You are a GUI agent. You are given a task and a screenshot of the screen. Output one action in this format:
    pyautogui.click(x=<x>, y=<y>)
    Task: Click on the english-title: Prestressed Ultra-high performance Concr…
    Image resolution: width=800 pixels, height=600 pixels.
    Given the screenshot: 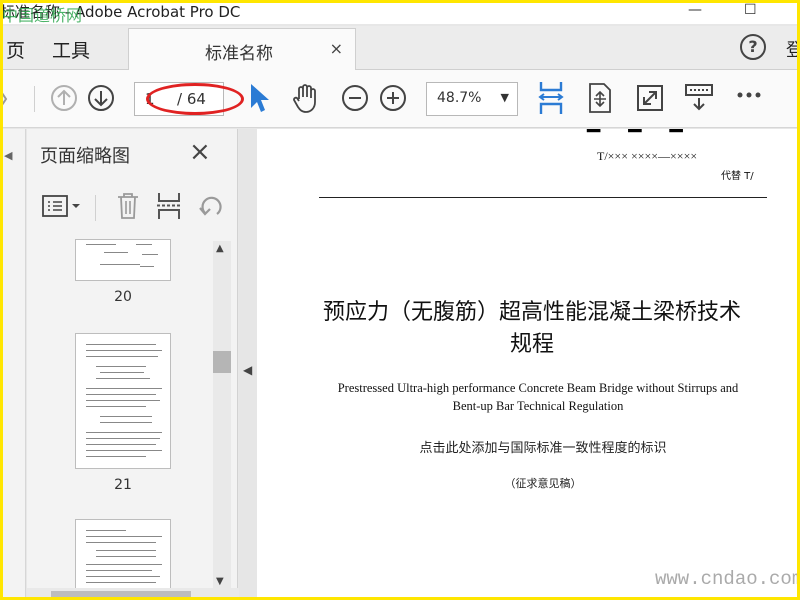 What is the action you would take?
    pyautogui.click(x=538, y=397)
    